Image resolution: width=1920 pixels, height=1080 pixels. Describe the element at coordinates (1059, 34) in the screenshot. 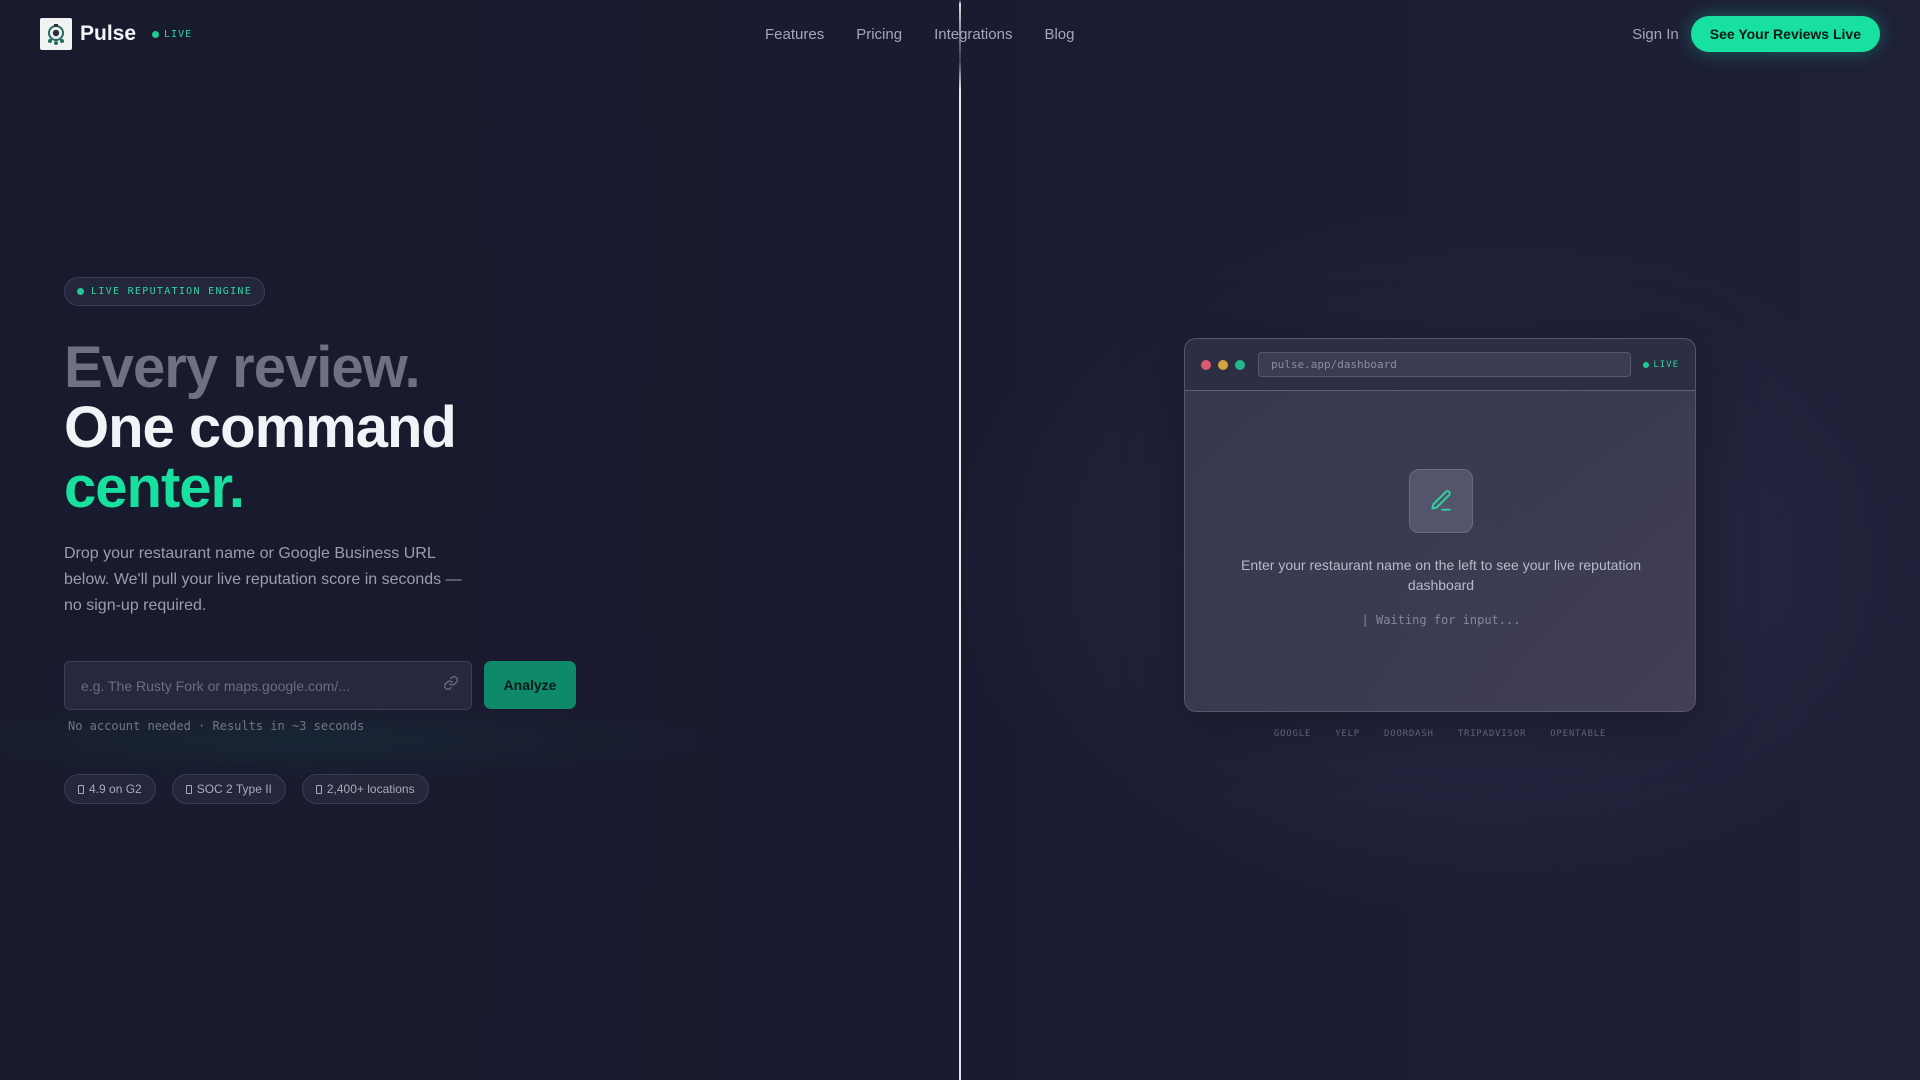

I see `nav-link-blog: Blog` at that location.